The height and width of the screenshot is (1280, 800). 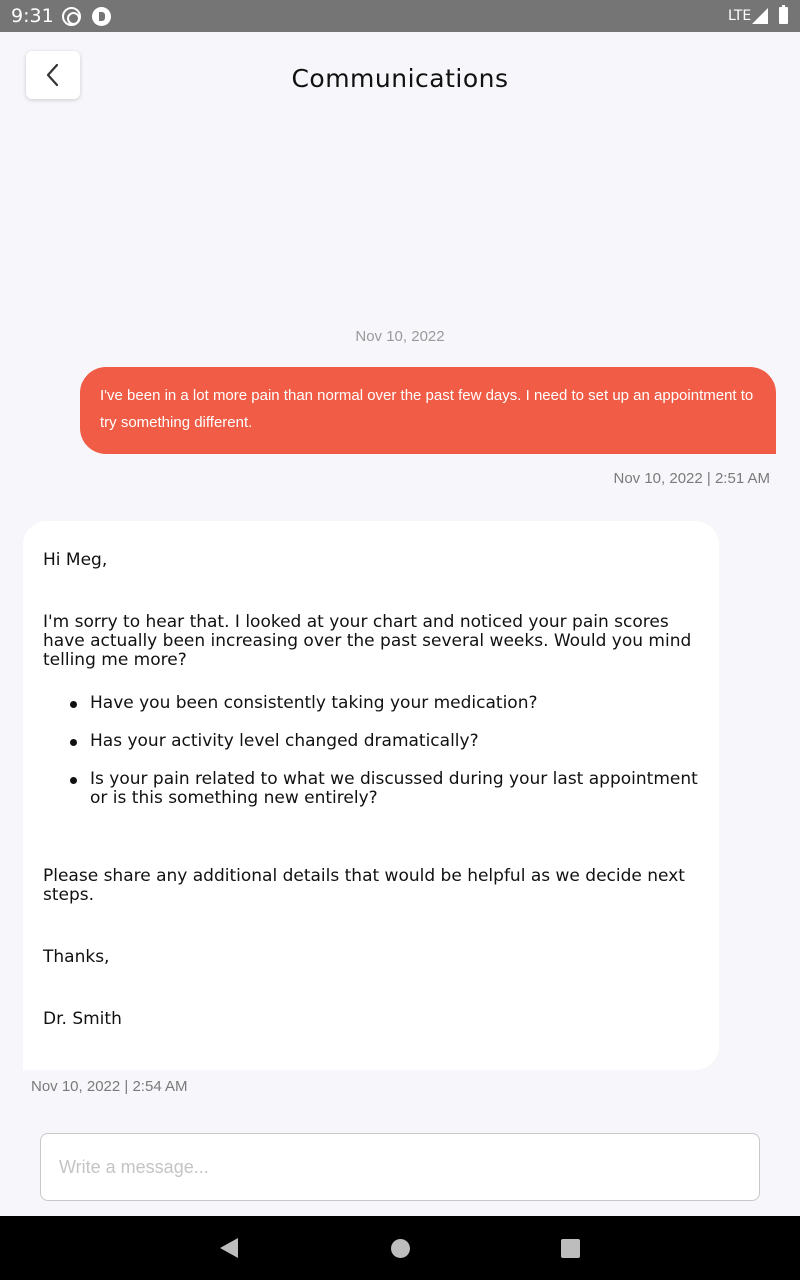 What do you see at coordinates (76, 957) in the screenshot?
I see `message-thanks: Thanks,` at bounding box center [76, 957].